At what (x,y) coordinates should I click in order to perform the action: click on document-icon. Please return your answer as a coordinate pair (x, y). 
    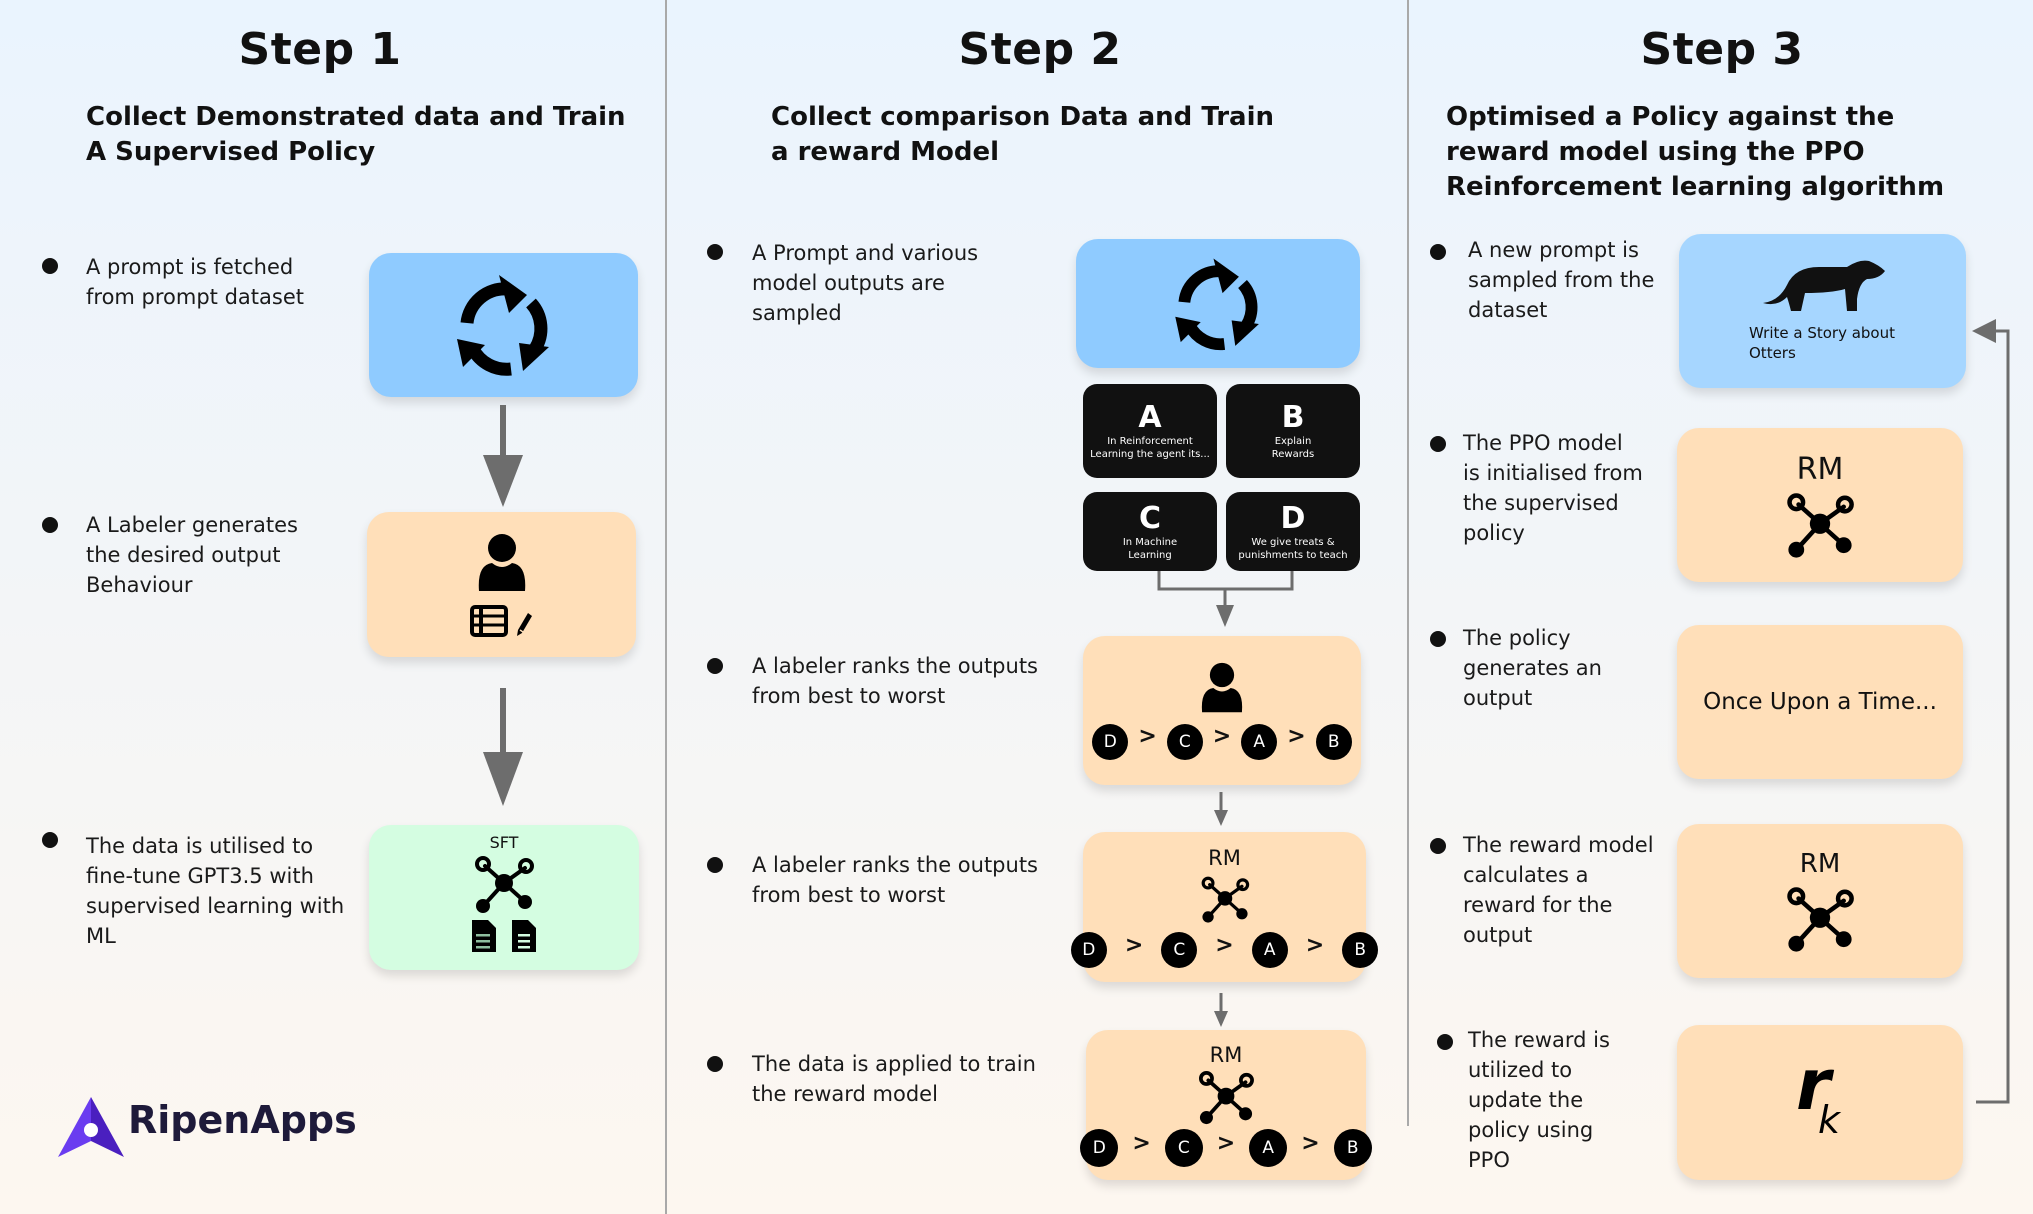
    Looking at the image, I should click on (484, 936).